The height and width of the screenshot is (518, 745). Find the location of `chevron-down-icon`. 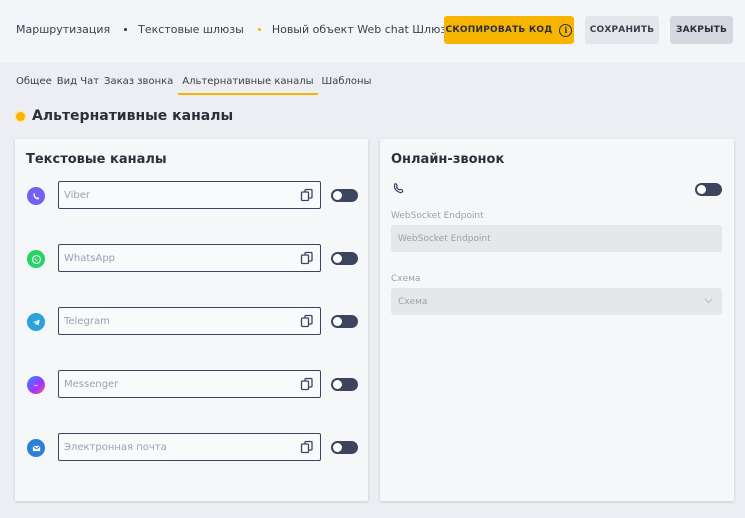

chevron-down-icon is located at coordinates (708, 301).